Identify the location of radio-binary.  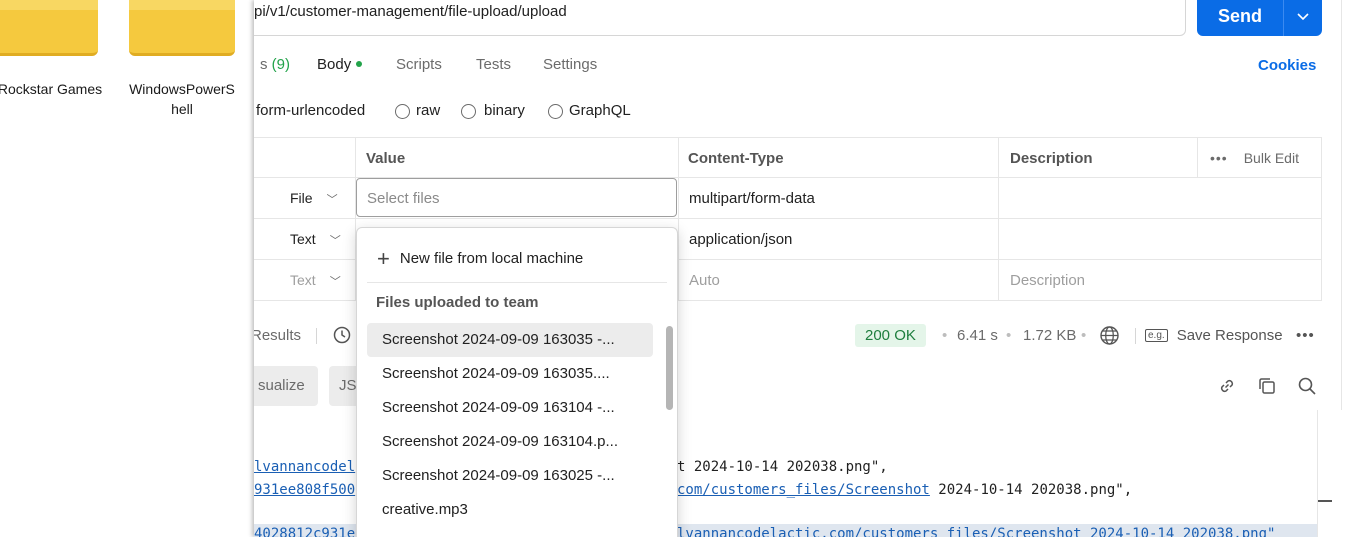
(468, 111).